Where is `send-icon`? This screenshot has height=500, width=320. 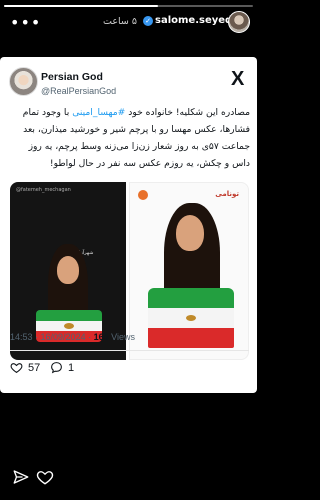 send-icon is located at coordinates (21, 477).